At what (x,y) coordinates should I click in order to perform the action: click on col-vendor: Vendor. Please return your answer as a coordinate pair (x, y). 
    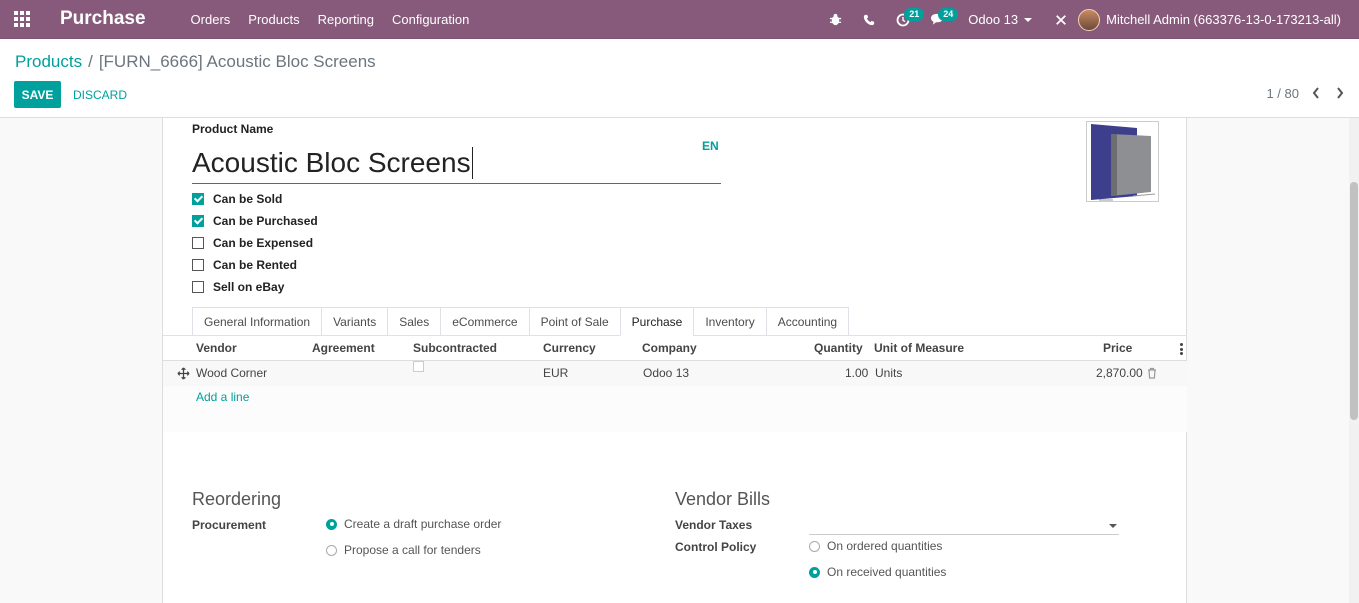
    Looking at the image, I should click on (216, 348).